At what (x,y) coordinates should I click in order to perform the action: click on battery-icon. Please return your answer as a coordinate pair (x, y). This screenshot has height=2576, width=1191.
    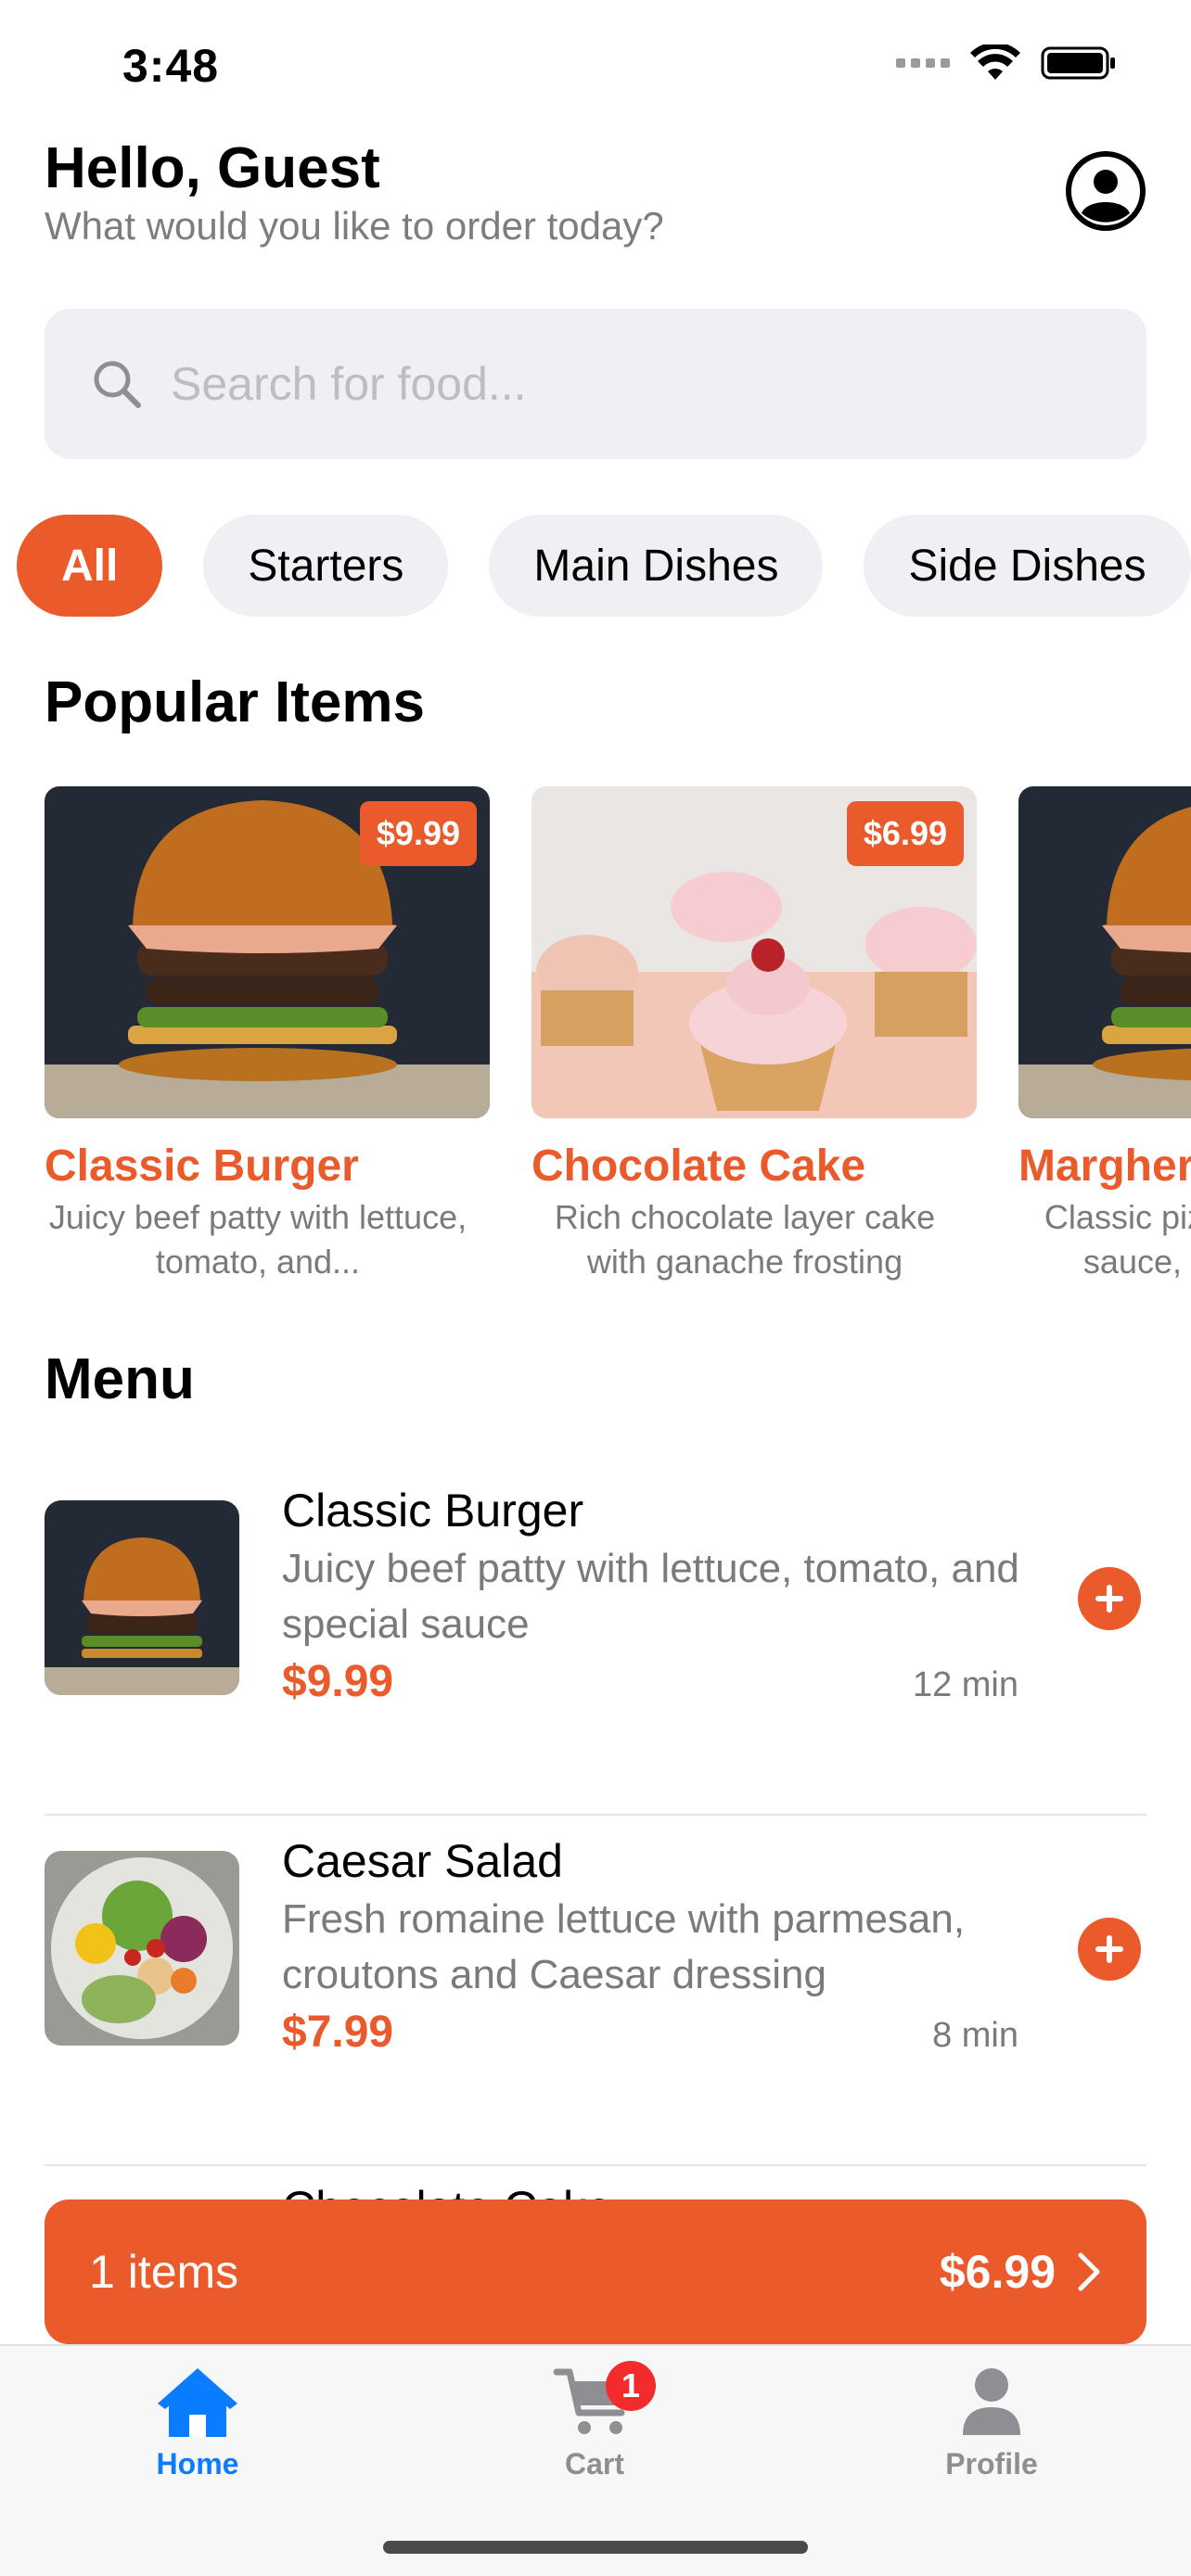
    Looking at the image, I should click on (1078, 63).